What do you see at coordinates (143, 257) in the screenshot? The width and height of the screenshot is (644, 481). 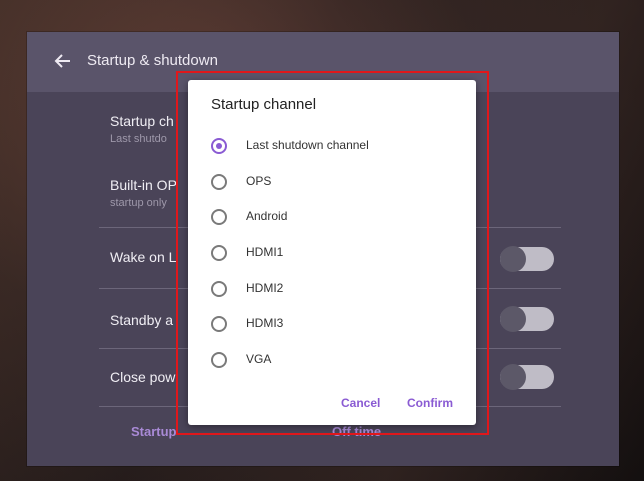 I see `setting-title: Wake on L` at bounding box center [143, 257].